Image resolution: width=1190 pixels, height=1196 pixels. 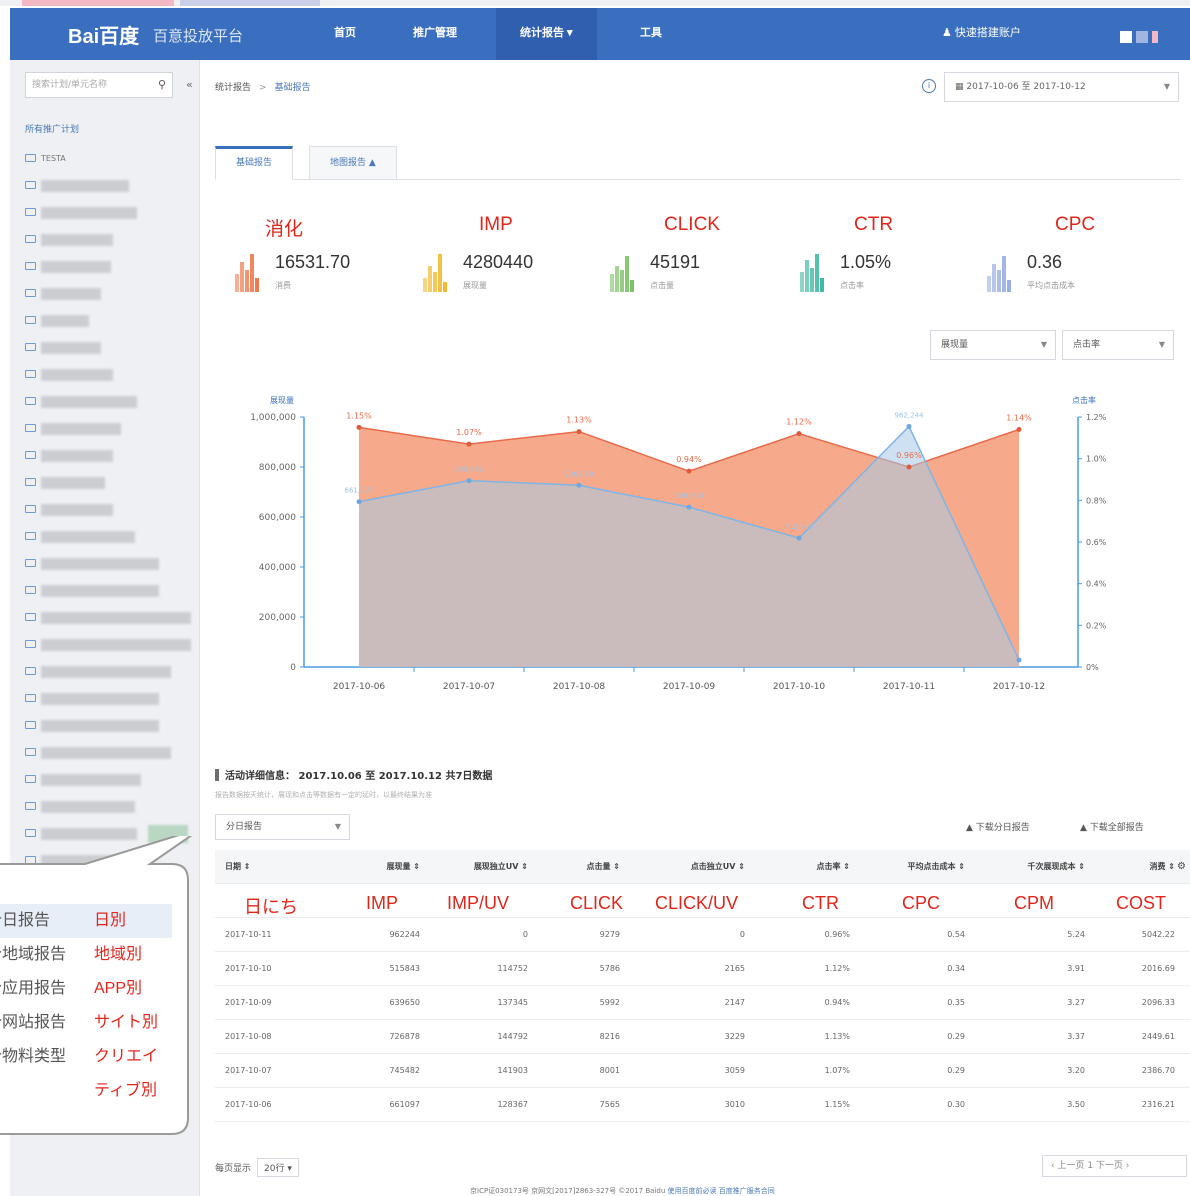 What do you see at coordinates (103, 34) in the screenshot?
I see `baidu-logo: Bai百度` at bounding box center [103, 34].